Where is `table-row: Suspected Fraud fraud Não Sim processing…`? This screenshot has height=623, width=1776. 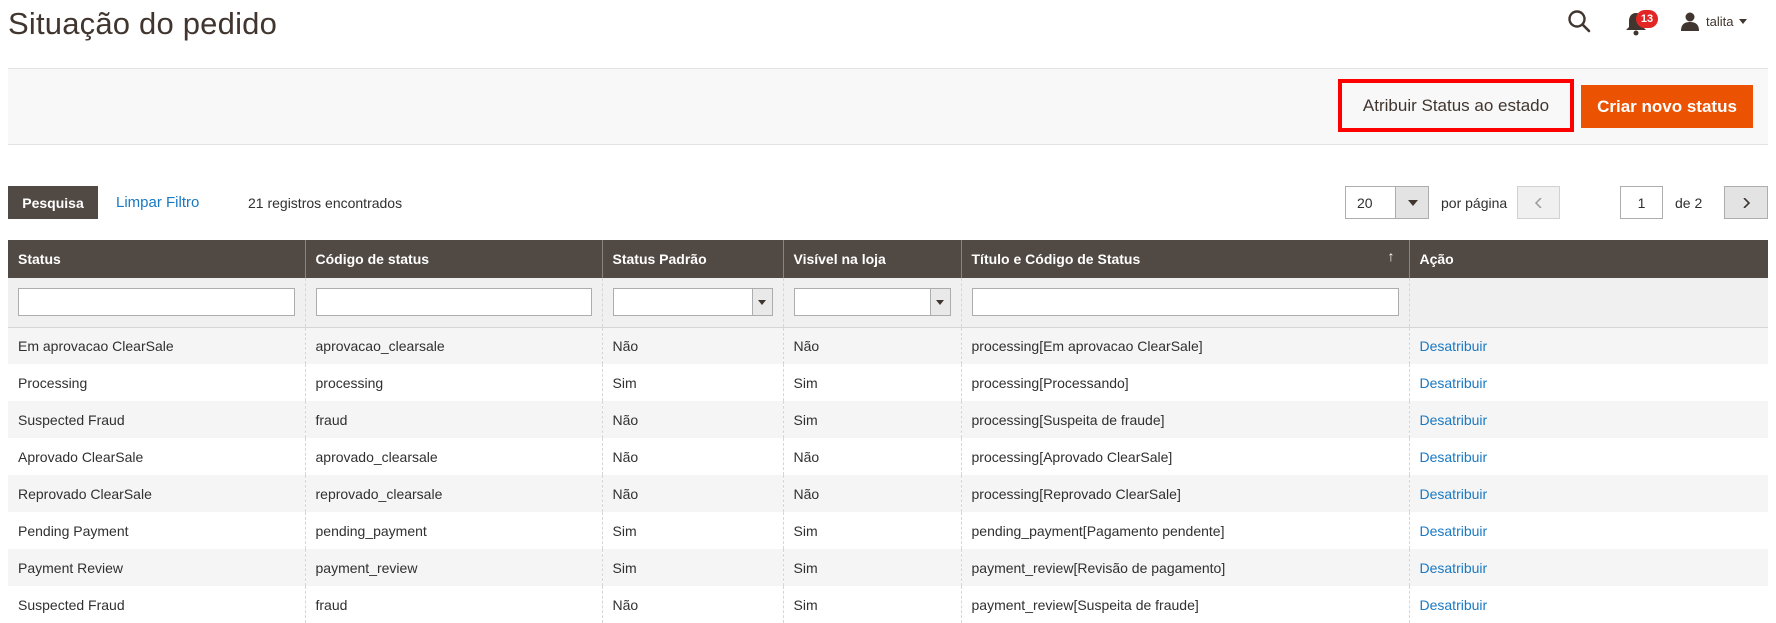
table-row: Suspected Fraud fraud Não Sim processing… is located at coordinates (888, 419).